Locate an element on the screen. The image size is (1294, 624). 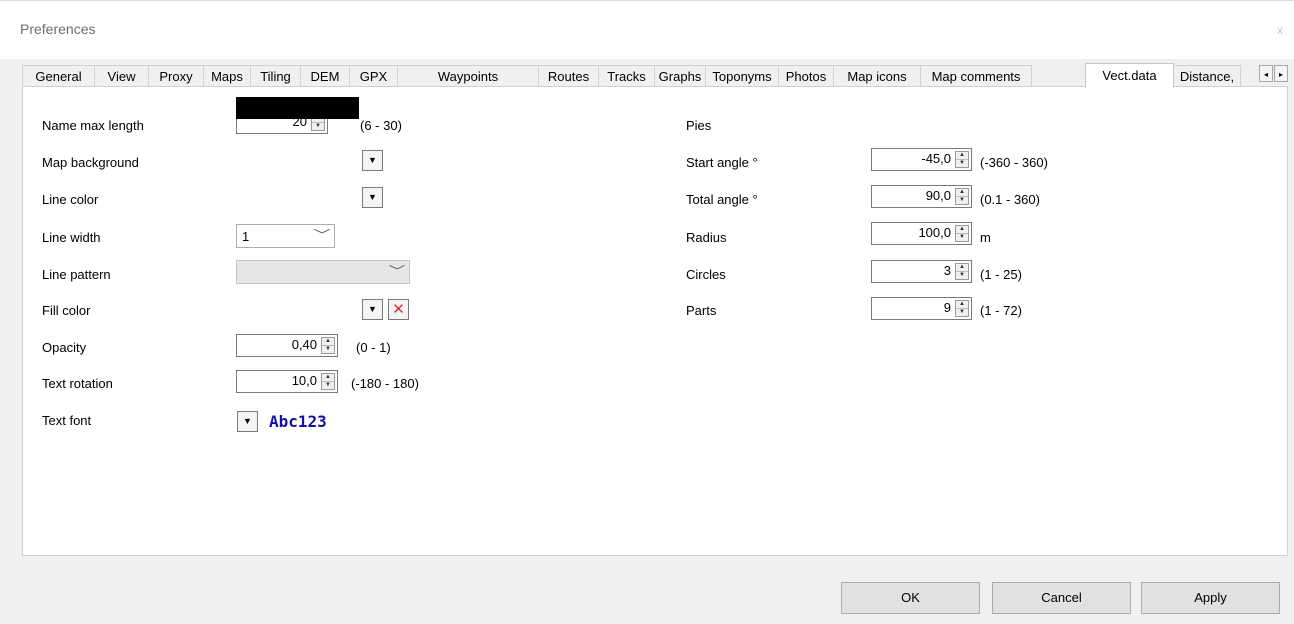
window-title: Preferences is located at coordinates (58, 29).